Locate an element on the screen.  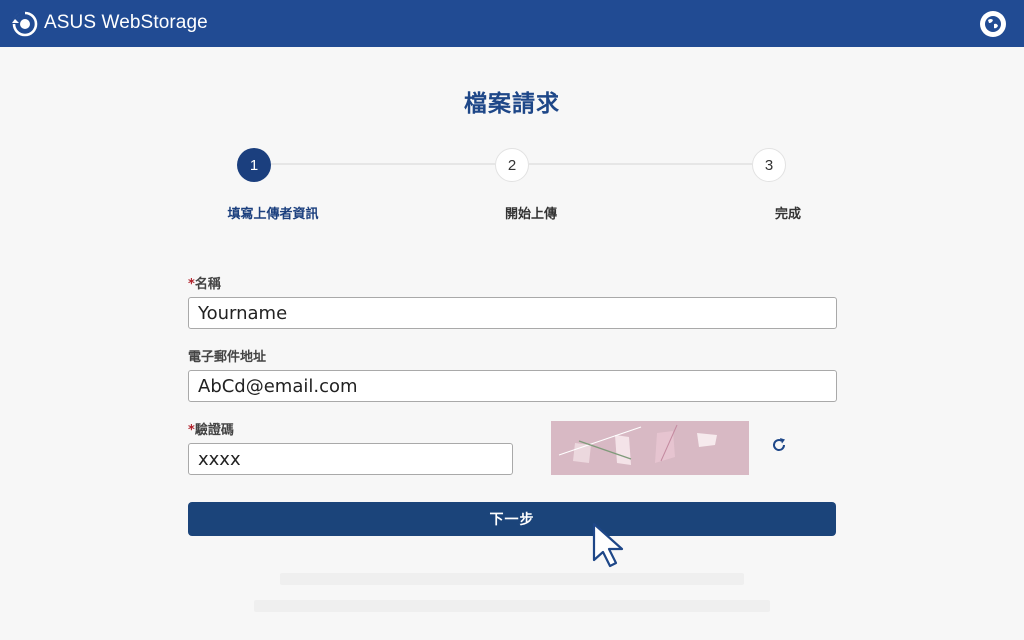
captcha-label: *驗證碼 is located at coordinates (211, 428).